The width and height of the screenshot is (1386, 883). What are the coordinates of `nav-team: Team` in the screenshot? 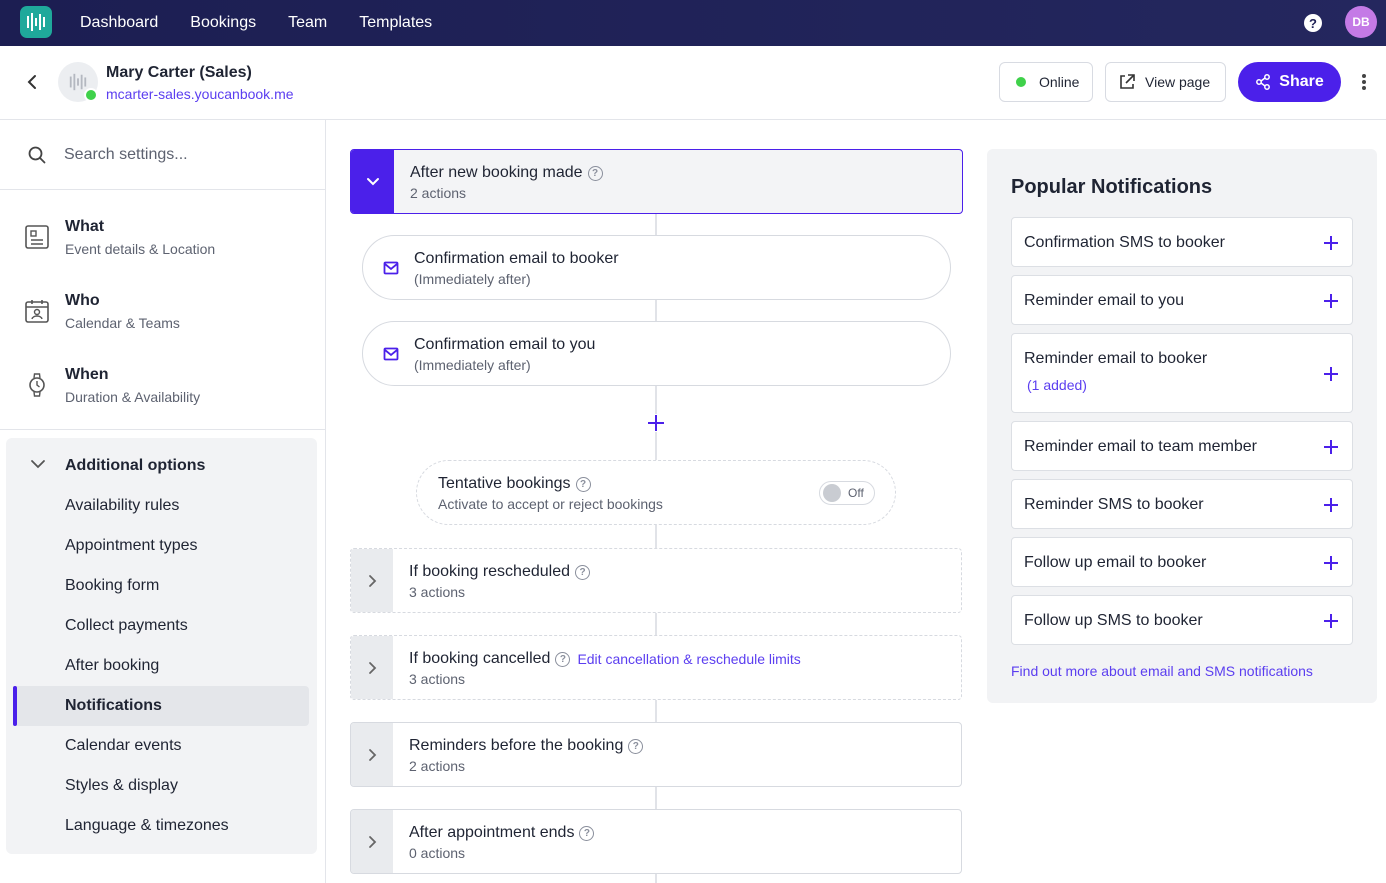 It's located at (307, 23).